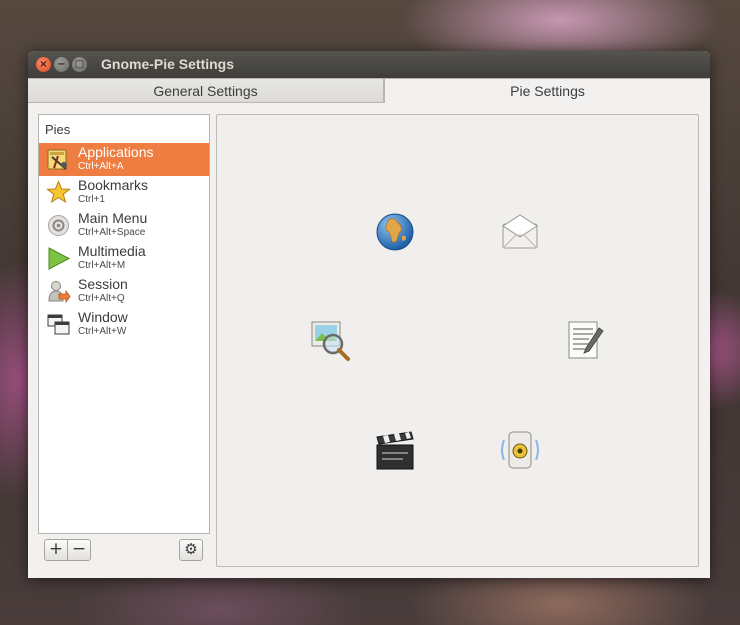  I want to click on pie-list-toolbar: + − ⚙, so click(124, 550).